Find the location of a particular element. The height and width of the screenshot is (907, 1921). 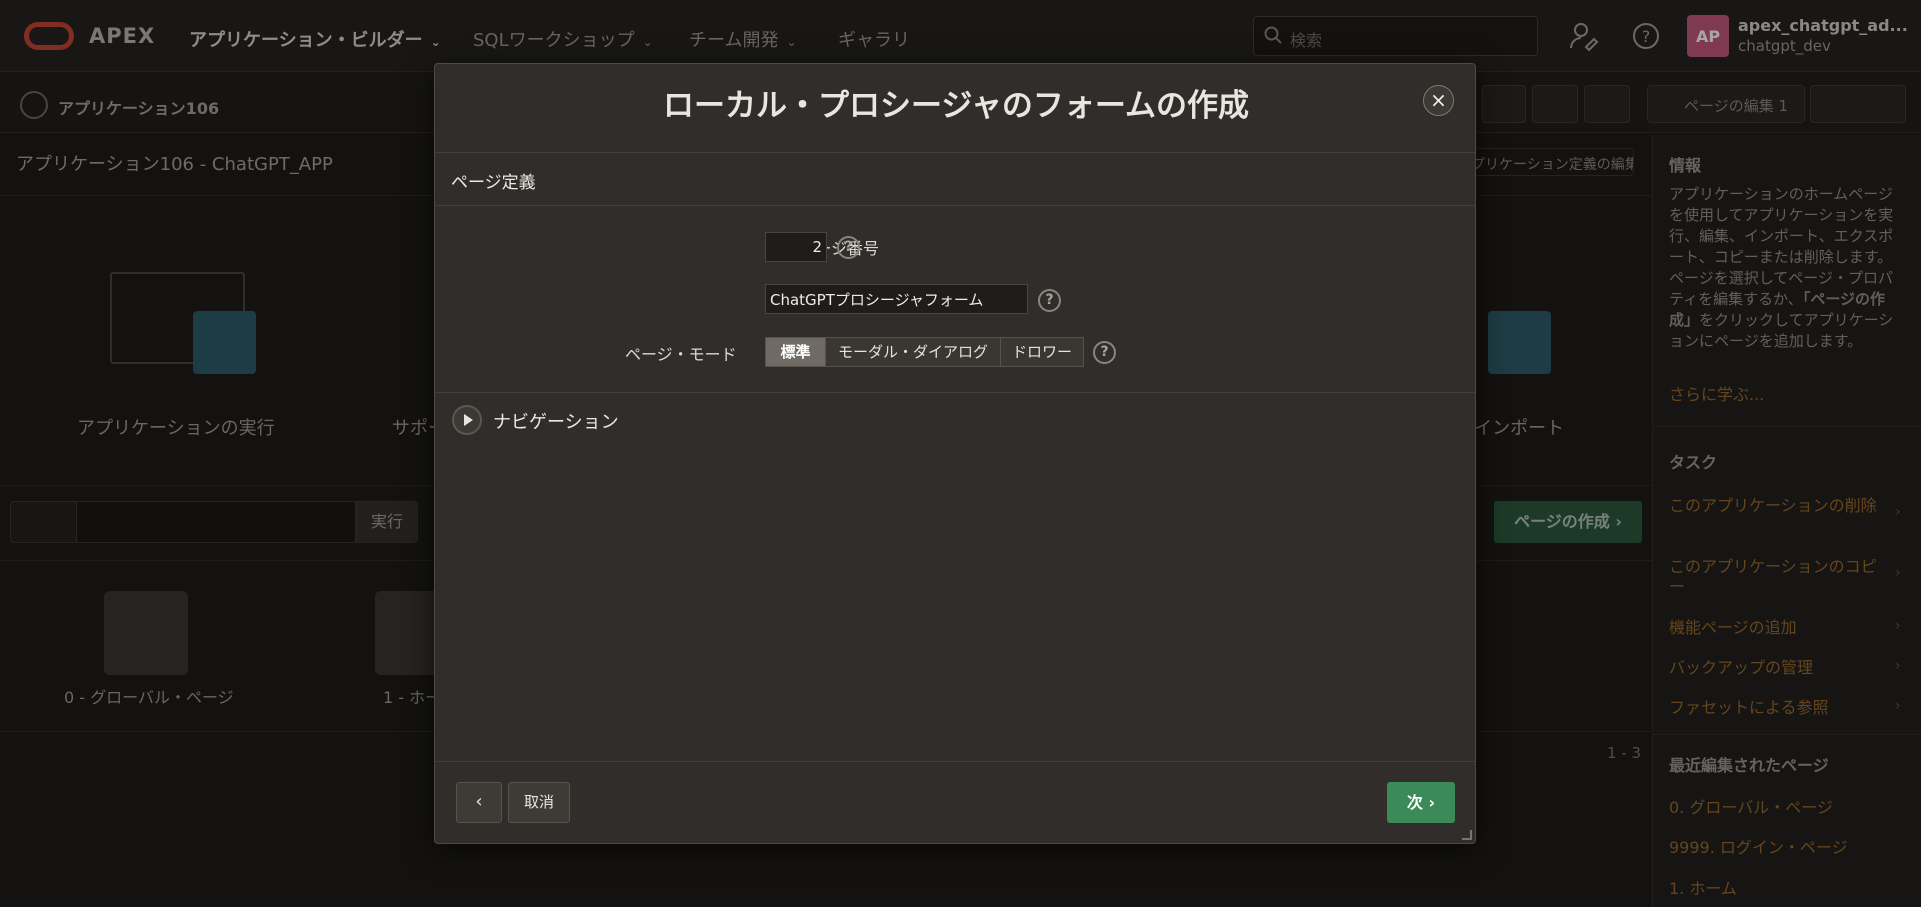

page-number-input is located at coordinates (796, 247).